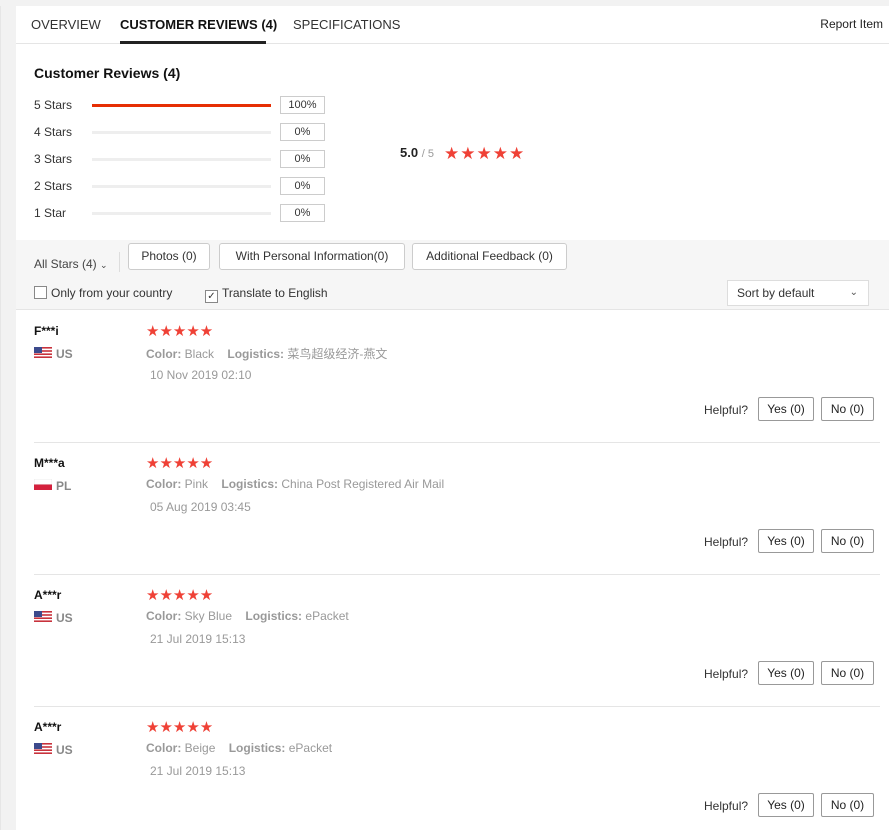  I want to click on reviews-summary-title: Customer Reviews (4), so click(107, 73).